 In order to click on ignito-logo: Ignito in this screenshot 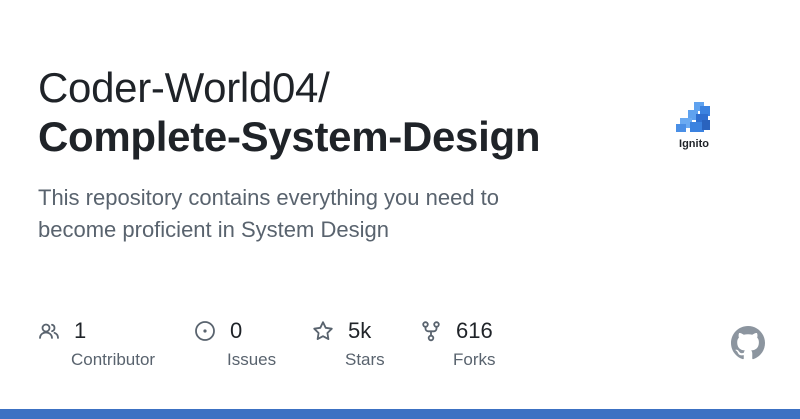, I will do `click(694, 128)`.